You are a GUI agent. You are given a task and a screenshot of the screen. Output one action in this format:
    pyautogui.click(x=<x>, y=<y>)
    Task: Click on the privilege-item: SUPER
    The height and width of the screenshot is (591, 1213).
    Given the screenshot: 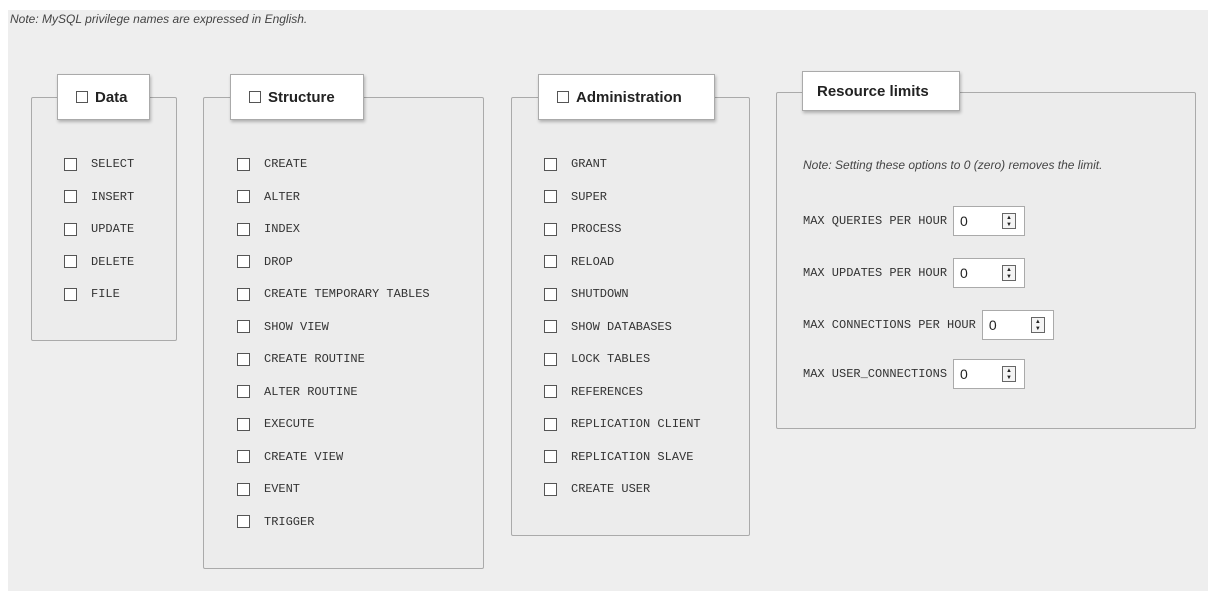 What is the action you would take?
    pyautogui.click(x=622, y=197)
    